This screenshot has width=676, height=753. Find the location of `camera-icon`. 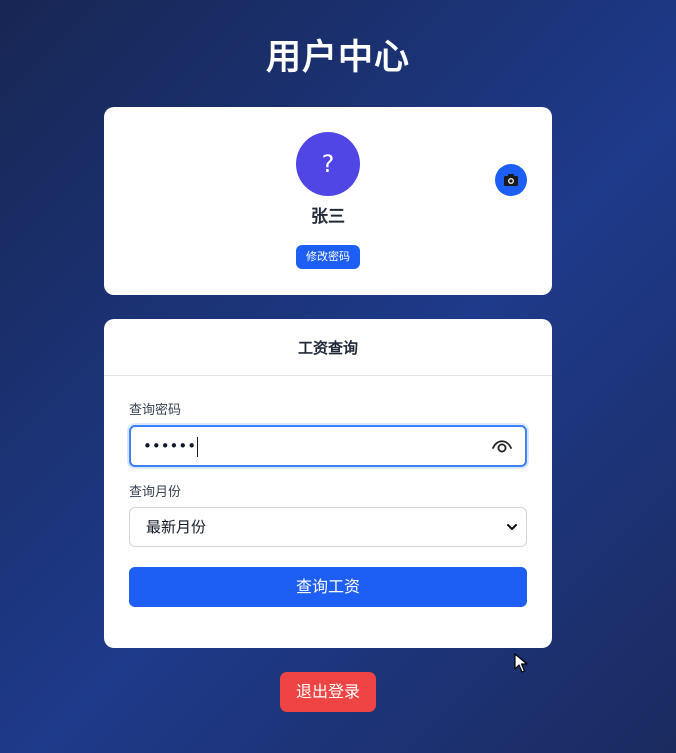

camera-icon is located at coordinates (511, 180).